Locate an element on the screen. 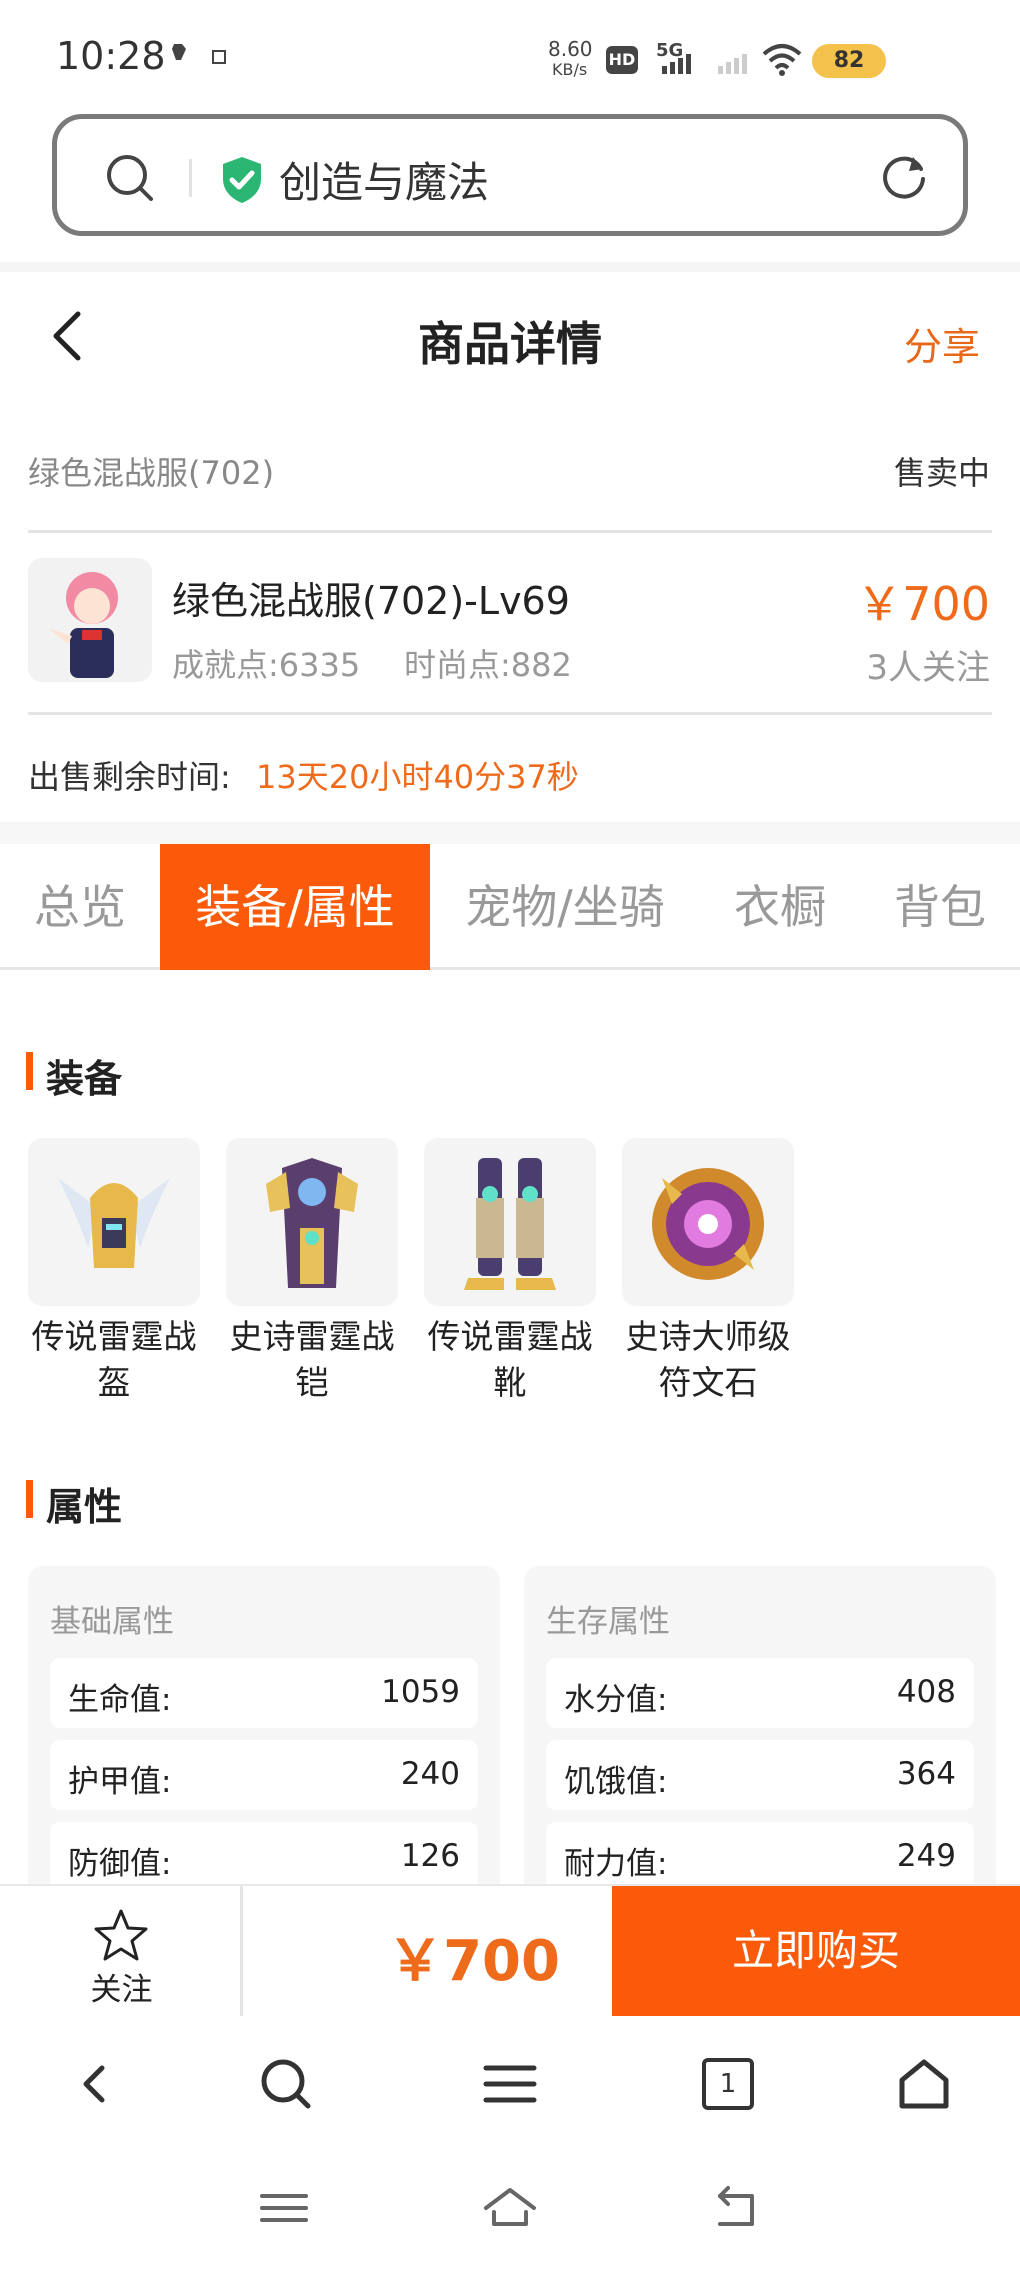  equipment-name-line1: 史诗大师级 is located at coordinates (708, 1336).